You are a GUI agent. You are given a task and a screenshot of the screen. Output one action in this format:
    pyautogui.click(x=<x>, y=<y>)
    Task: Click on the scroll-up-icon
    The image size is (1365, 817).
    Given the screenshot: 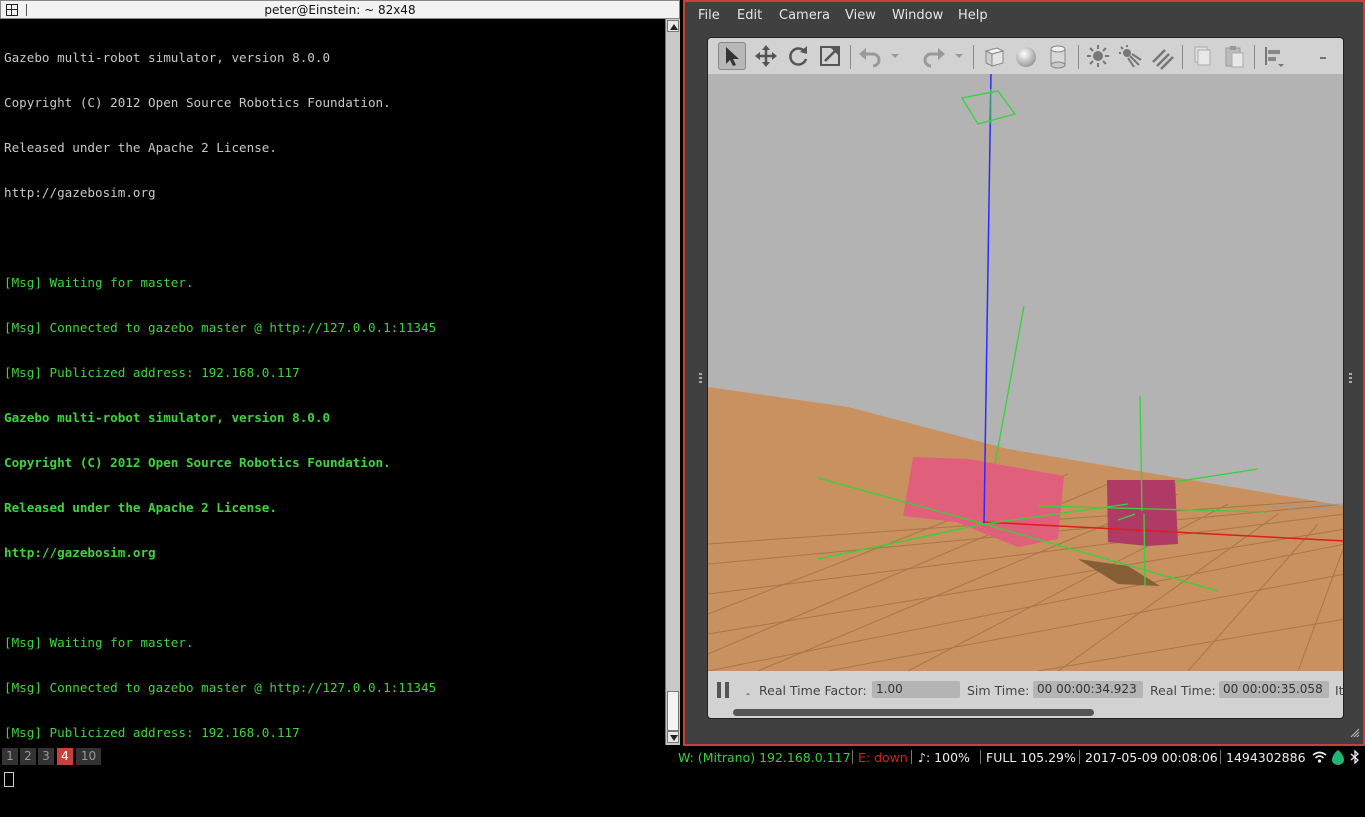 What is the action you would take?
    pyautogui.click(x=673, y=26)
    